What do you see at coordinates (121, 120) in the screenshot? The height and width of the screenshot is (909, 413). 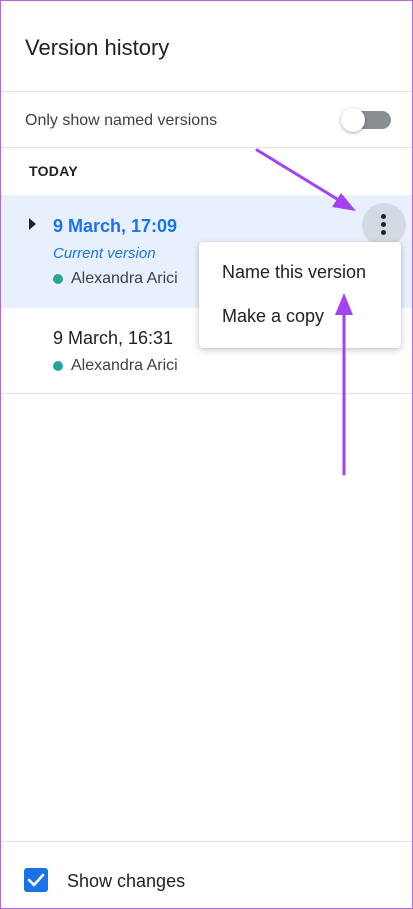 I see `filter-label: Only show named versions` at bounding box center [121, 120].